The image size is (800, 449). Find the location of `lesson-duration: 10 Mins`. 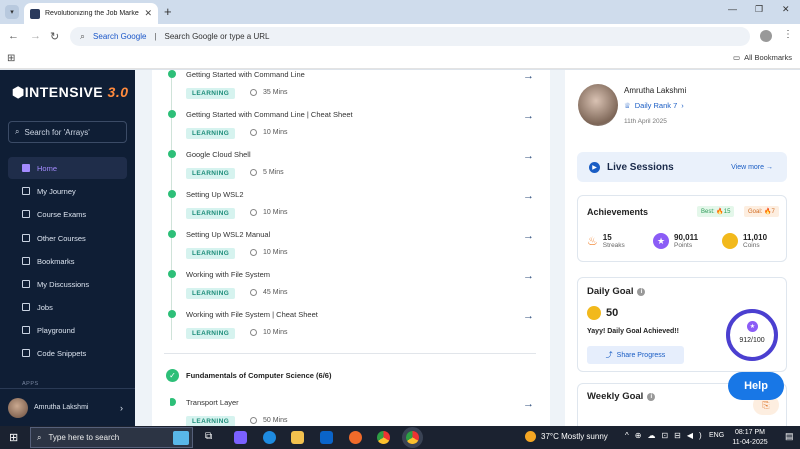

lesson-duration: 10 Mins is located at coordinates (275, 252).